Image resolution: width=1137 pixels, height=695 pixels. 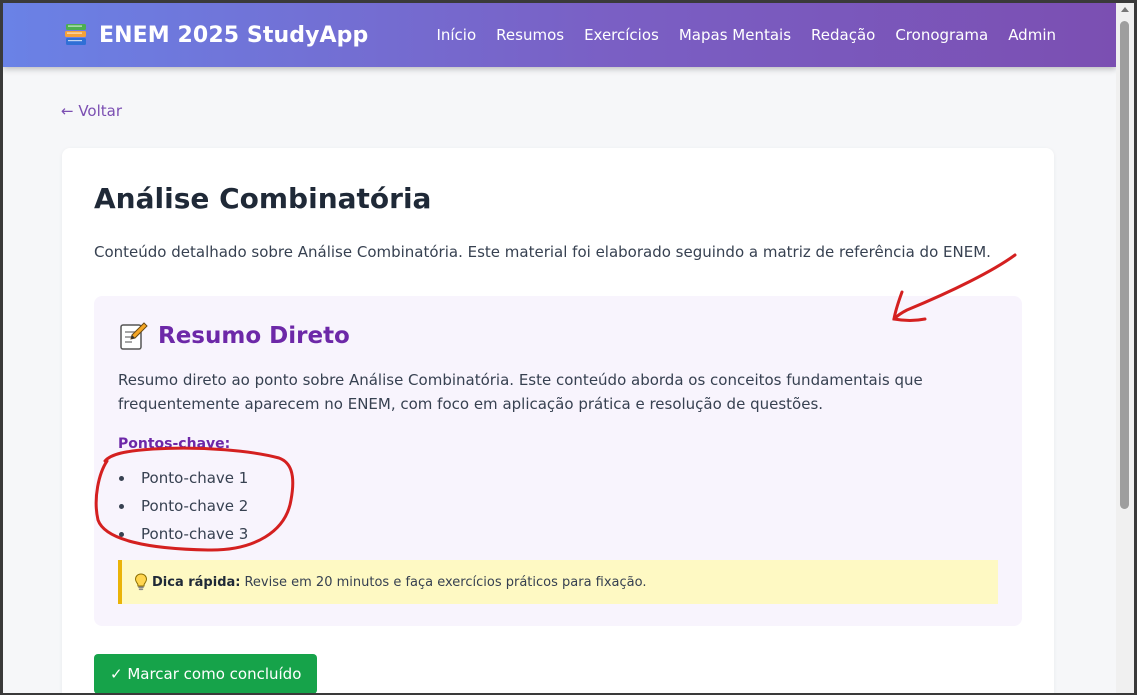 What do you see at coordinates (206, 673) in the screenshot?
I see `mark-complete-button: ✓ Marcar como concluído` at bounding box center [206, 673].